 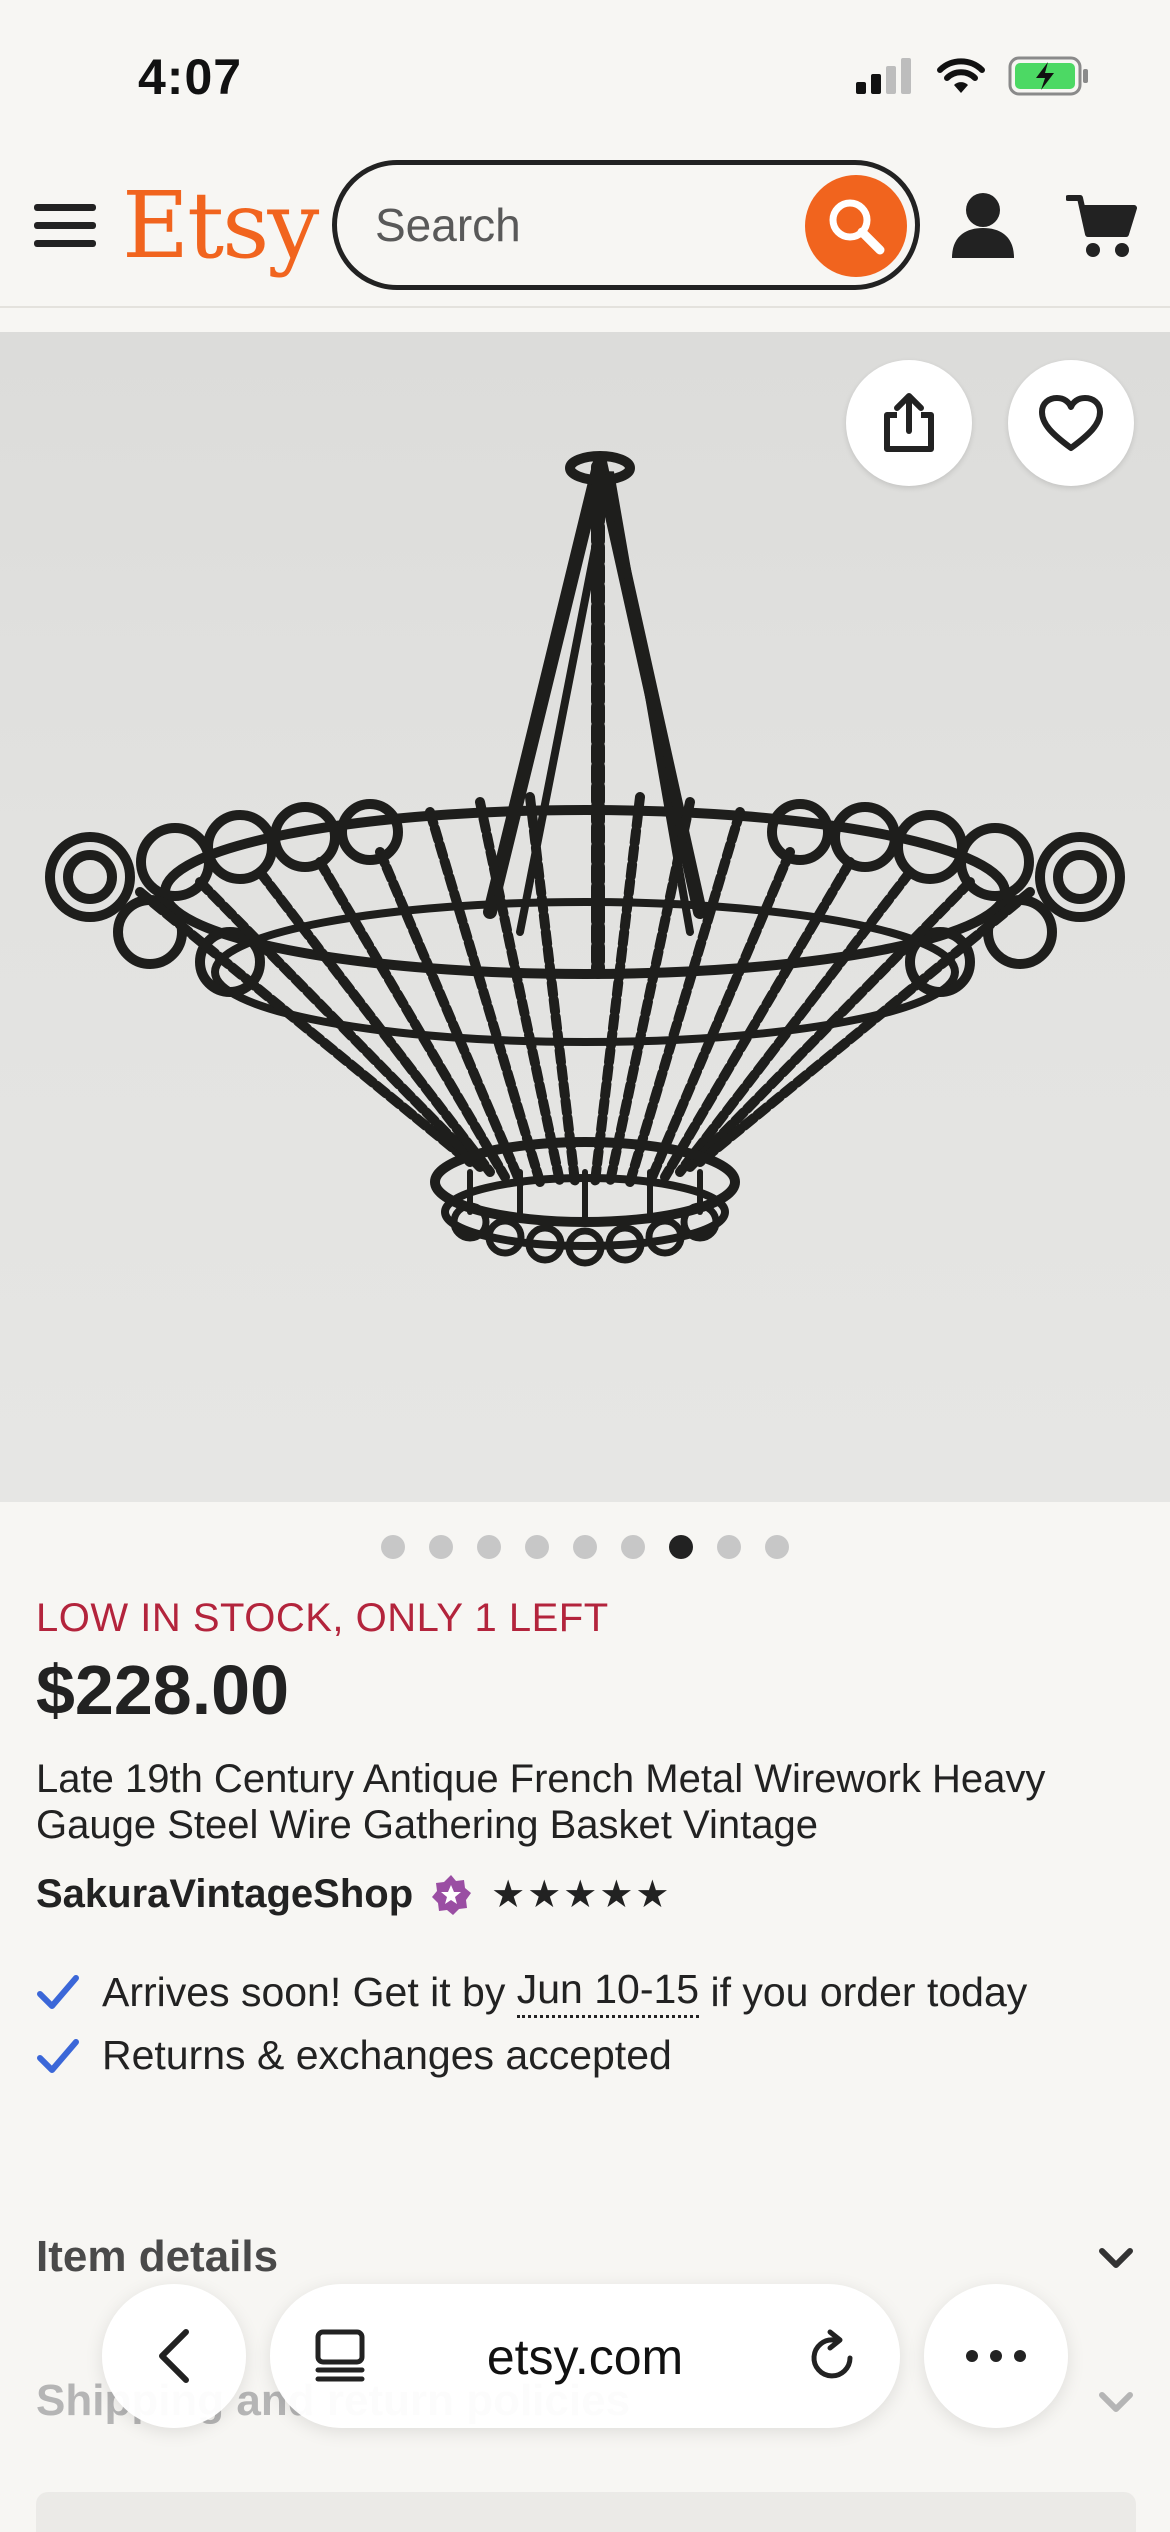 I want to click on share-button, so click(x=909, y=423).